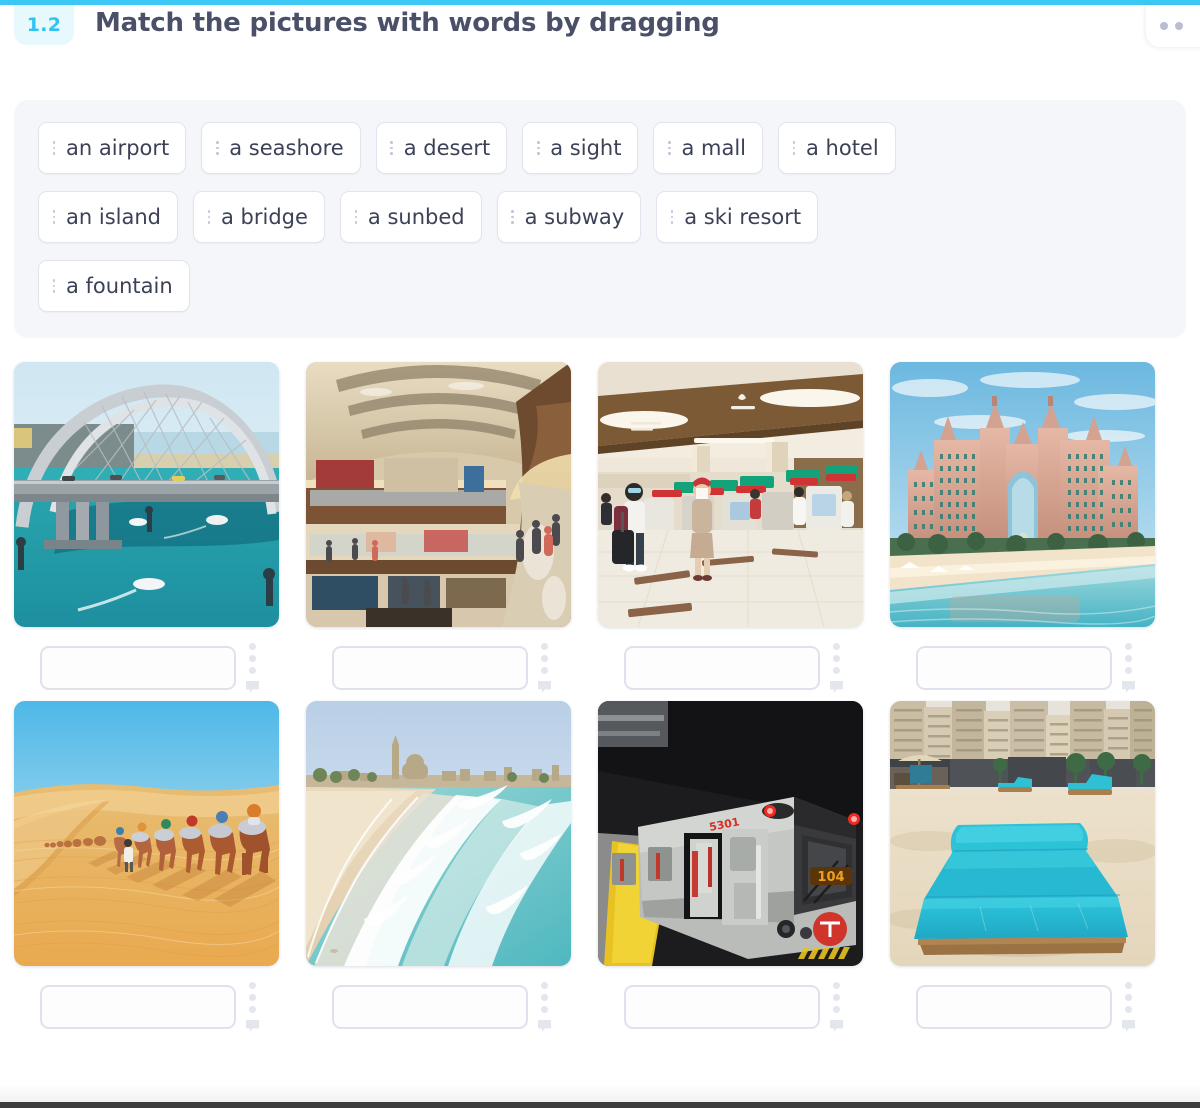  I want to click on word-chip-a-sunbed: a sunbed, so click(410, 217).